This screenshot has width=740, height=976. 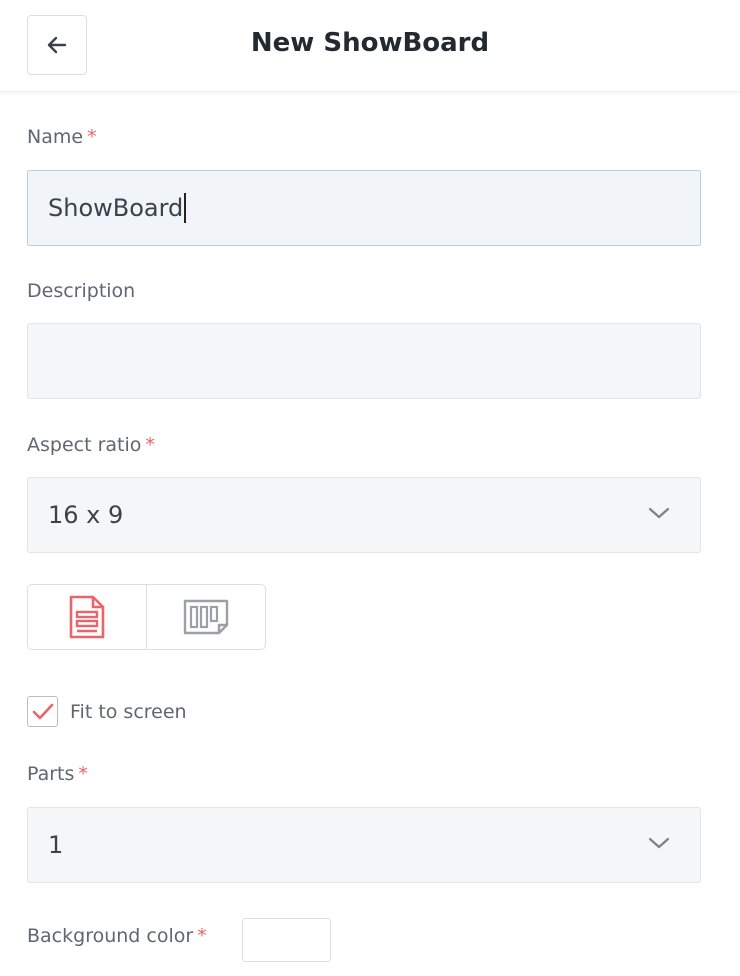 What do you see at coordinates (55, 137) in the screenshot?
I see `name-label-text: Name` at bounding box center [55, 137].